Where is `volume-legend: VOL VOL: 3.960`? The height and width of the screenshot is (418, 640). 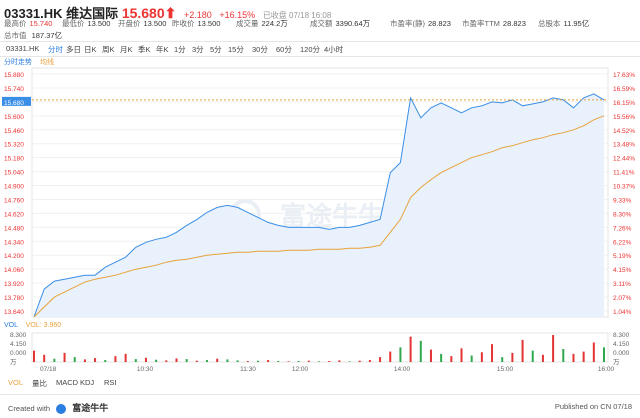
volume-legend: VOL VOL: 3.960 is located at coordinates (32, 325).